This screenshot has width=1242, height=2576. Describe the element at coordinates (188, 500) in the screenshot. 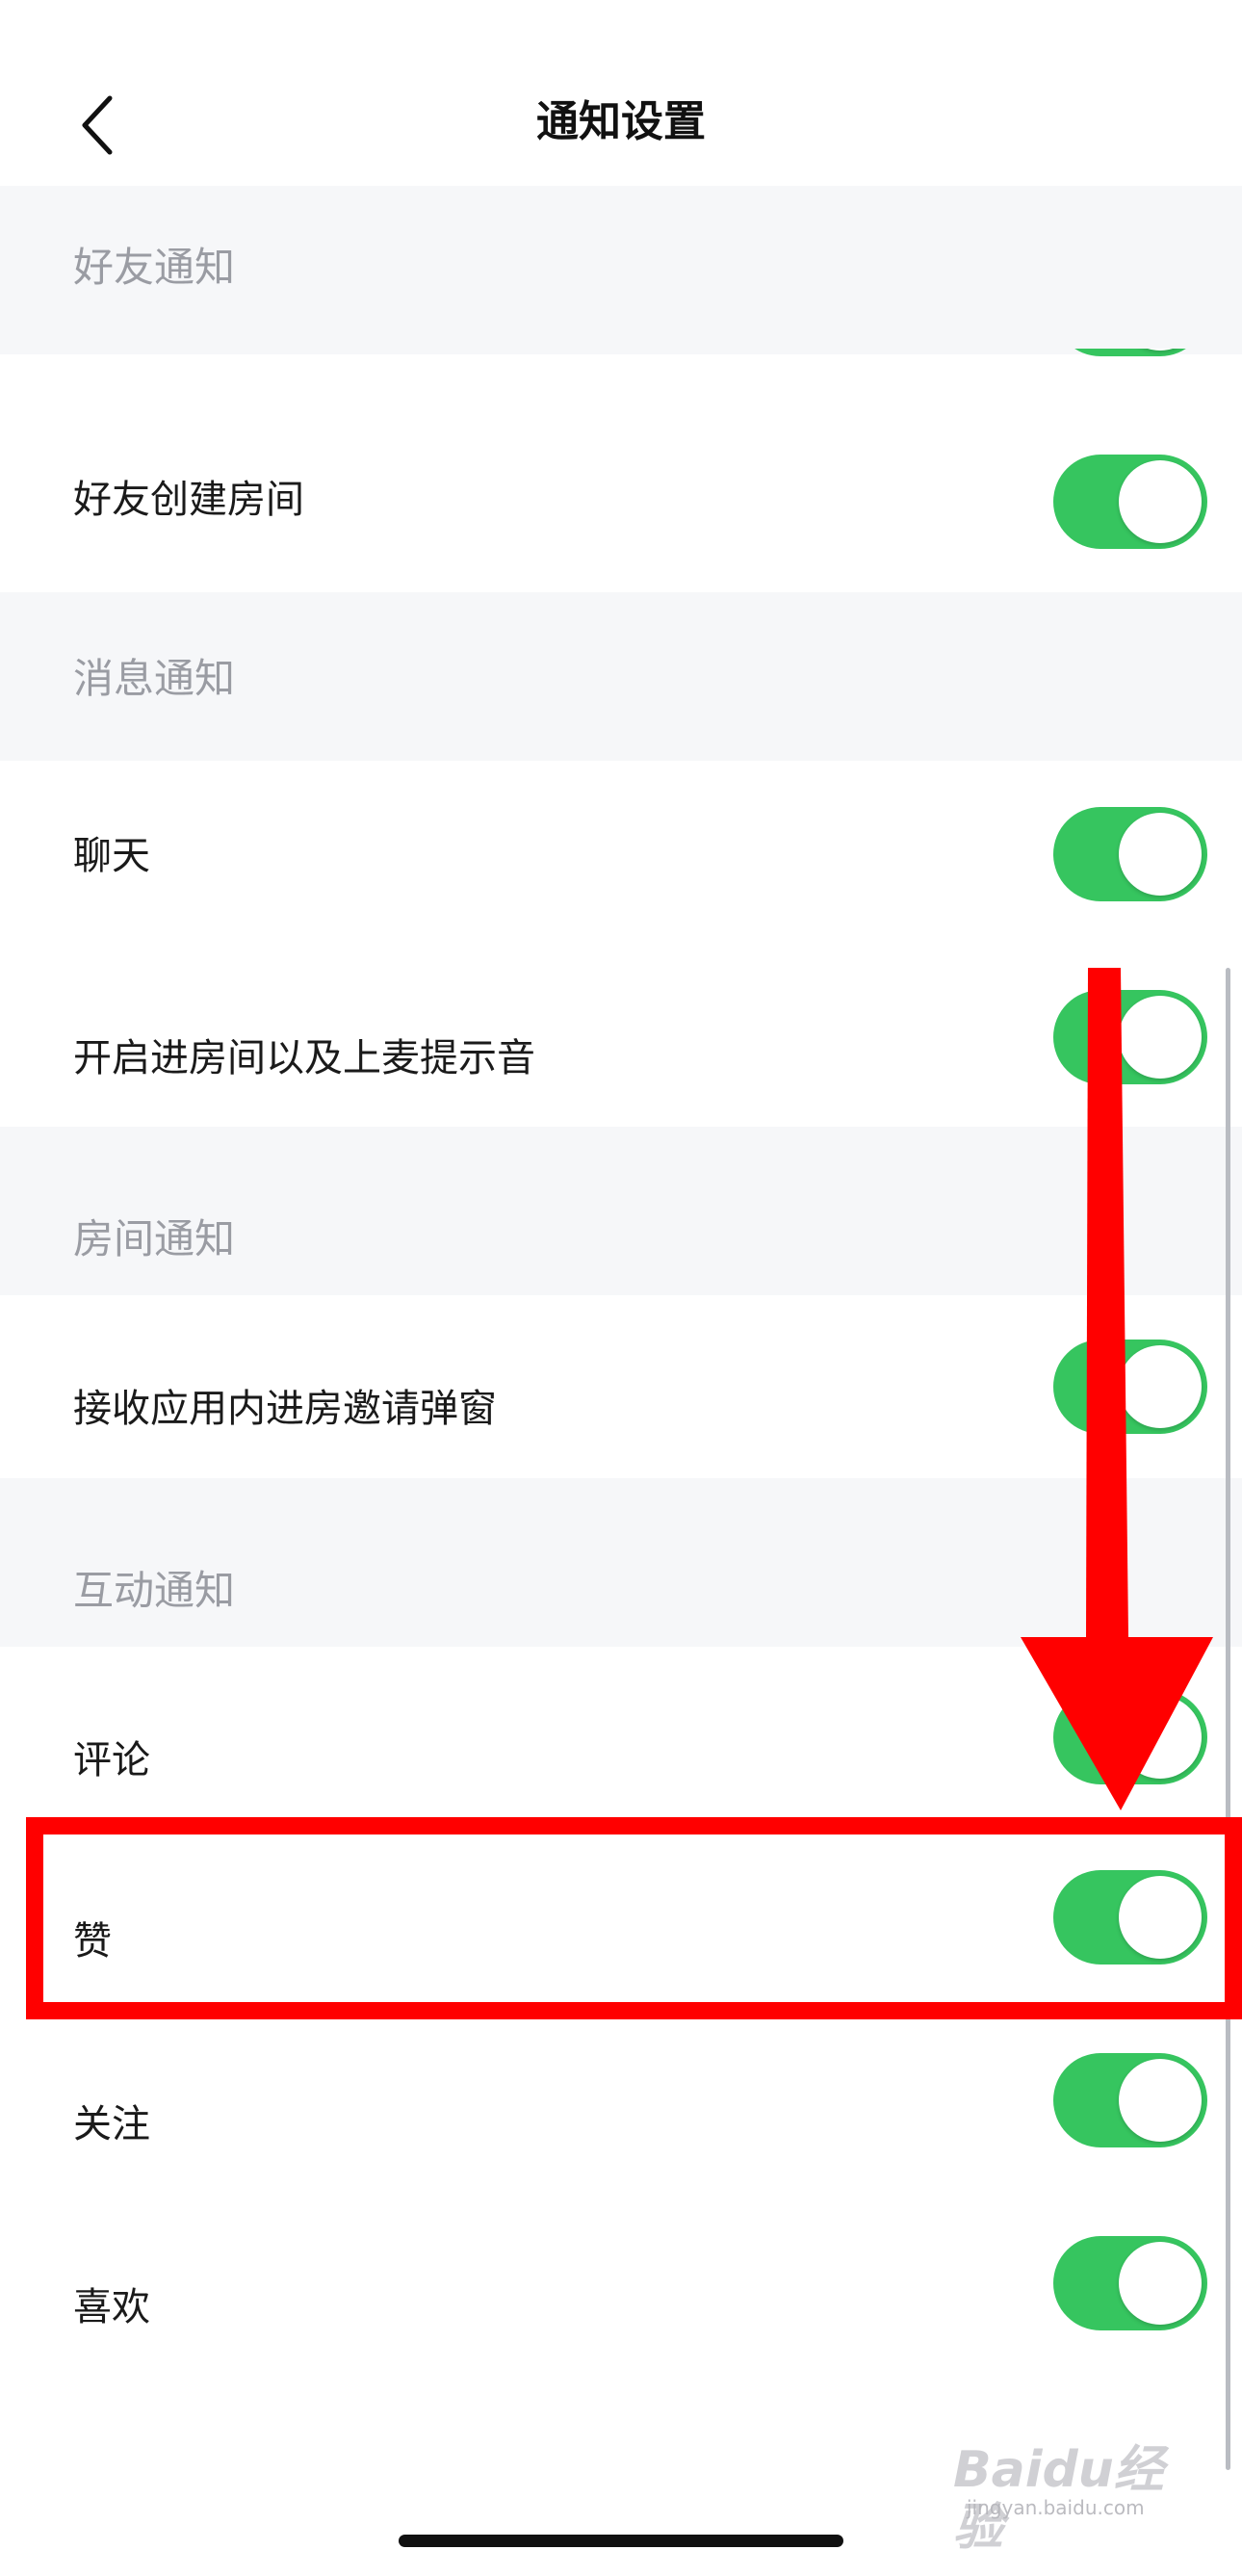

I see `row-label: 好友创建房间` at that location.